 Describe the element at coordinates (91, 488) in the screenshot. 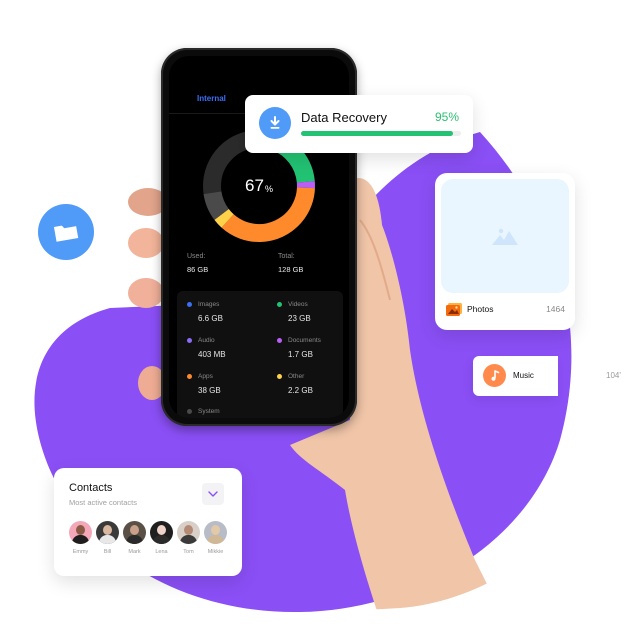

I see `contacts-title: Contacts` at that location.